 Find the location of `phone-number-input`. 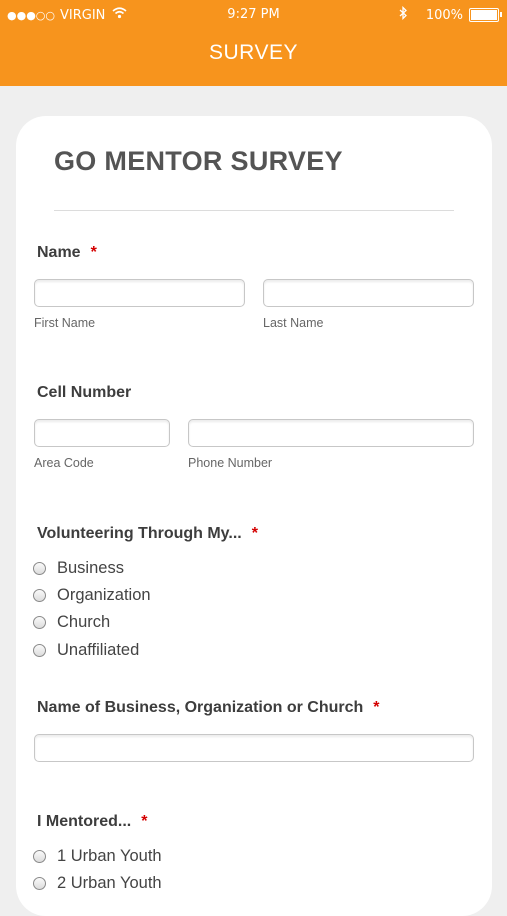

phone-number-input is located at coordinates (331, 433).